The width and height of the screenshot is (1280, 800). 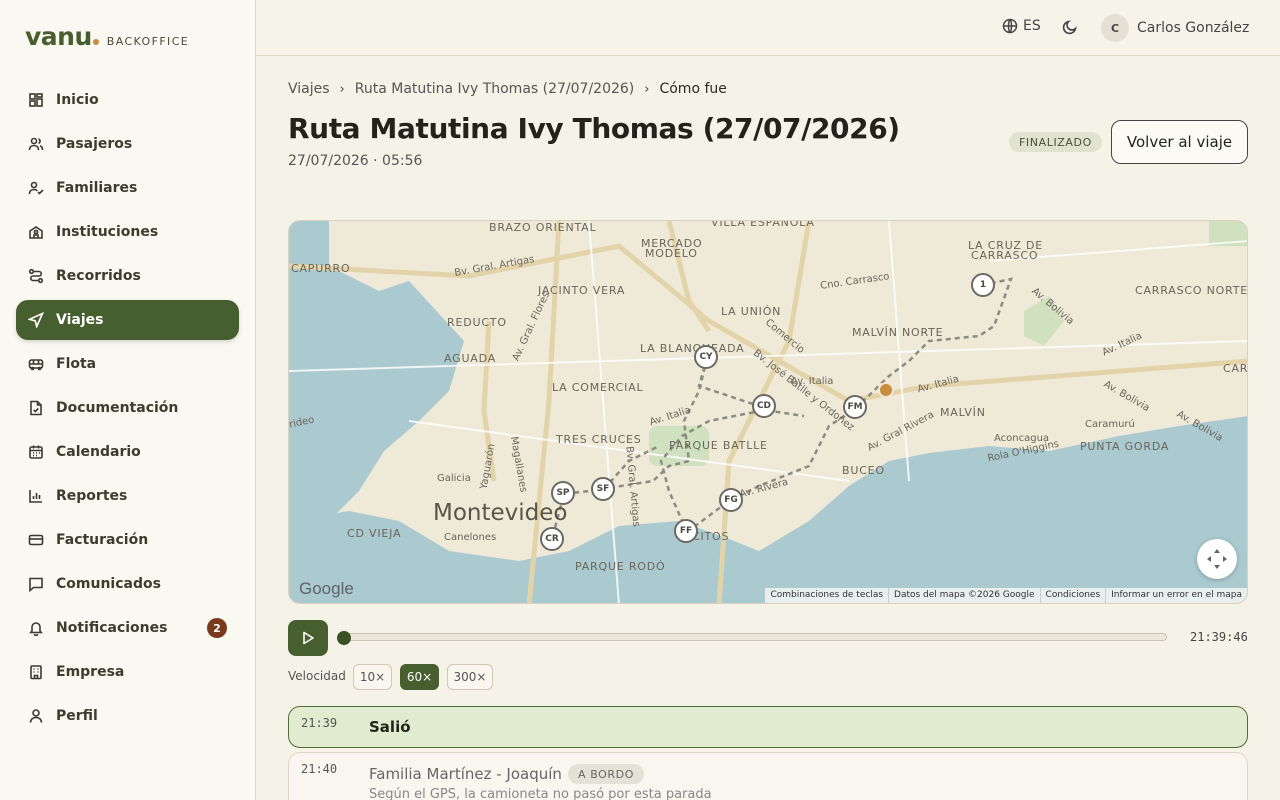 I want to click on neighborhood-label: VILLA ESPAÑOLA, so click(x=763, y=224).